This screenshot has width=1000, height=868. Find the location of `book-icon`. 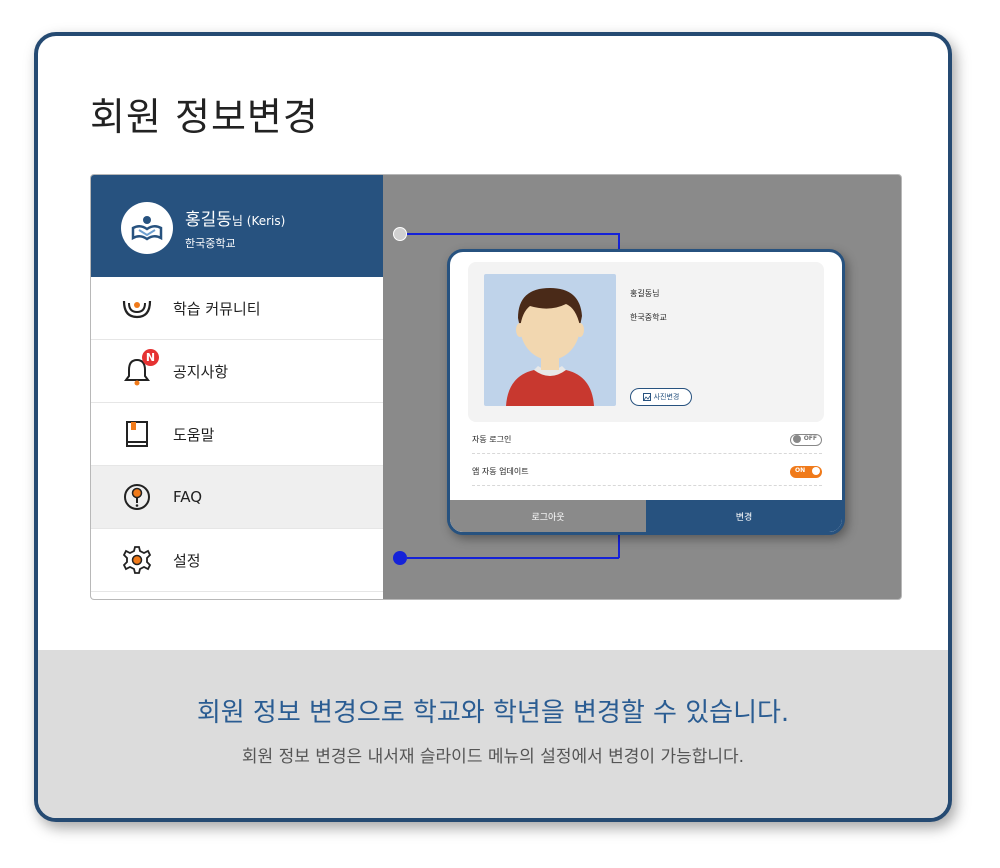

book-icon is located at coordinates (137, 434).